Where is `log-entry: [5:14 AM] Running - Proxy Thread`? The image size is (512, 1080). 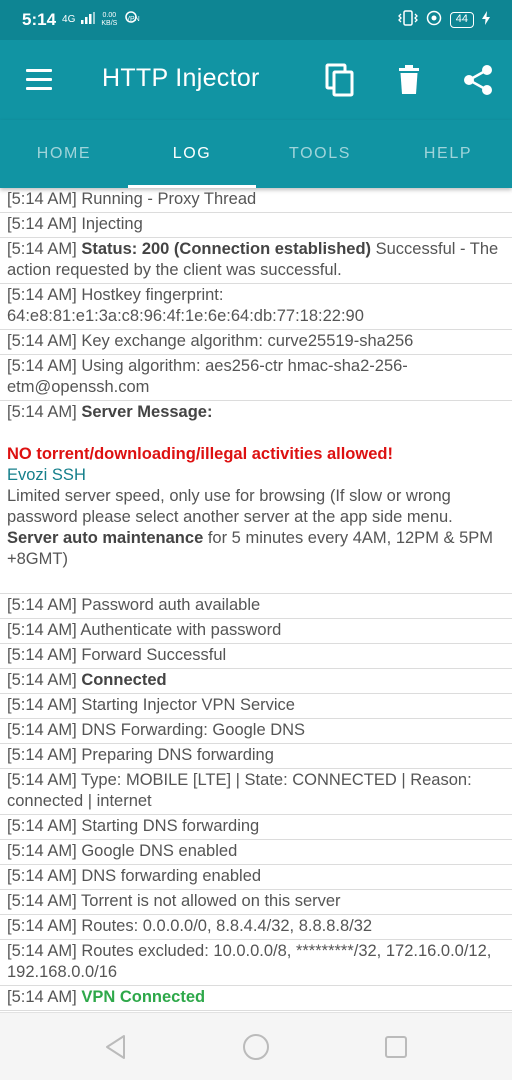
log-entry: [5:14 AM] Running - Proxy Thread is located at coordinates (256, 200).